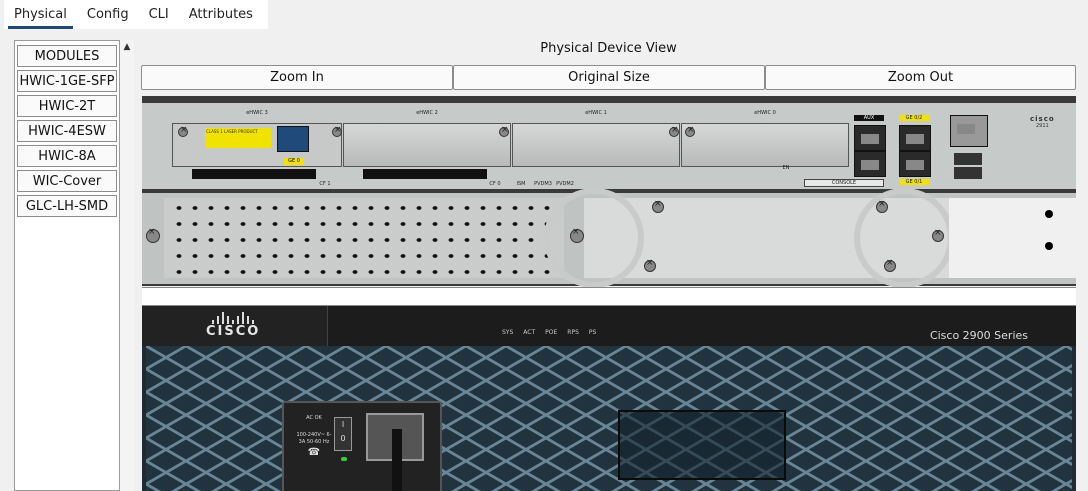  What do you see at coordinates (1012, 238) in the screenshot?
I see `blank-panel` at bounding box center [1012, 238].